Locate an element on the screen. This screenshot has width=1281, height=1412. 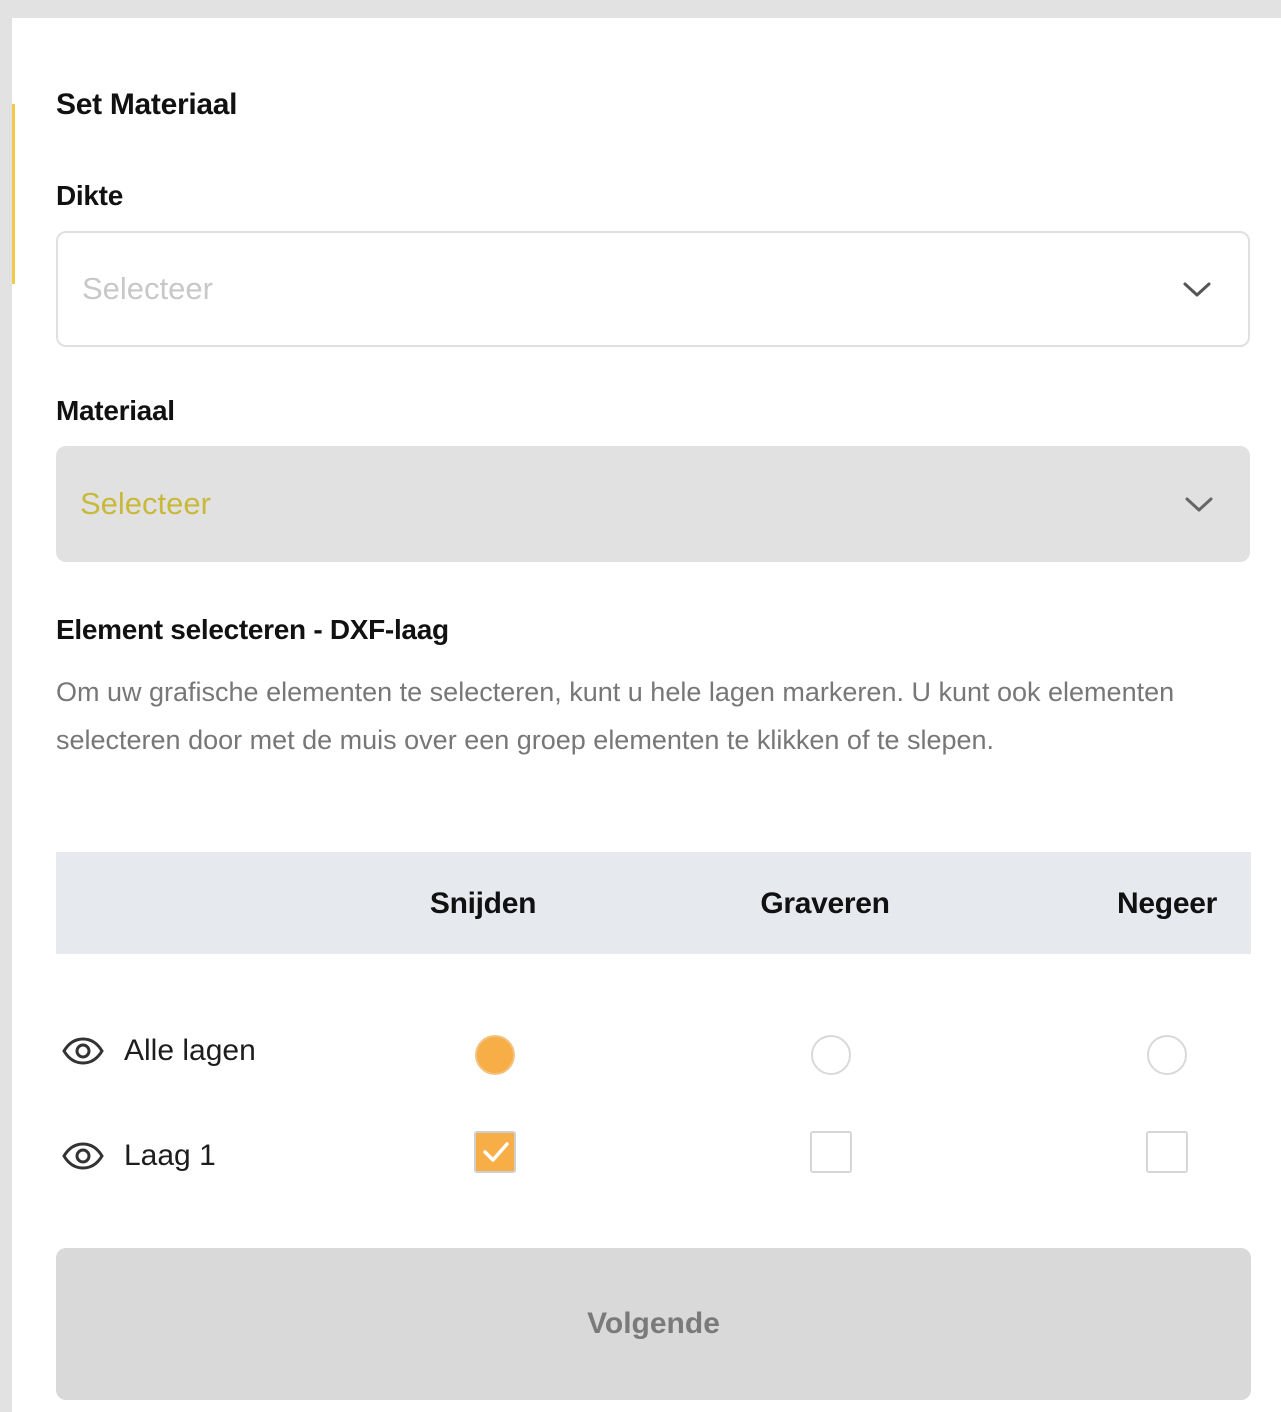
thickness-label: Dikte is located at coordinates (89, 195).